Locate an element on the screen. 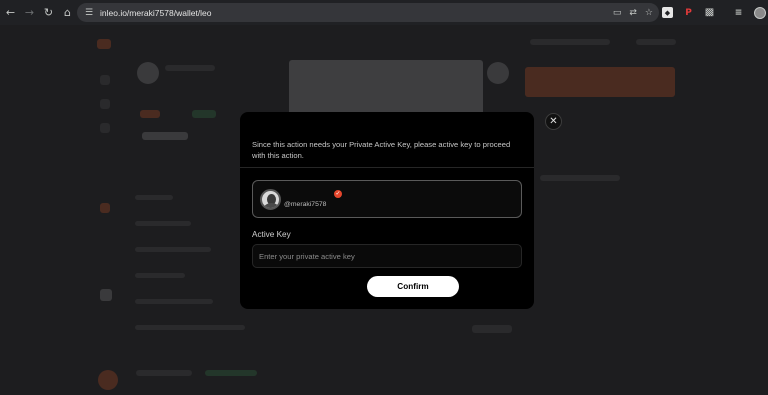 The image size is (768, 395). translate-icon: ⇄ is located at coordinates (633, 13).